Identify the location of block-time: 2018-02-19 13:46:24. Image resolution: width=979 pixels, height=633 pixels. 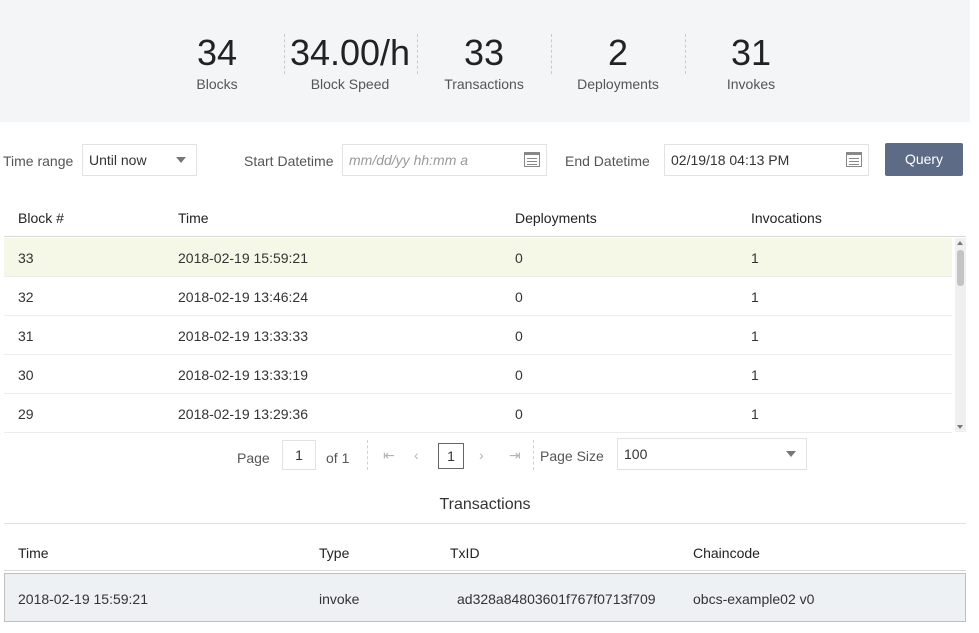
(243, 297).